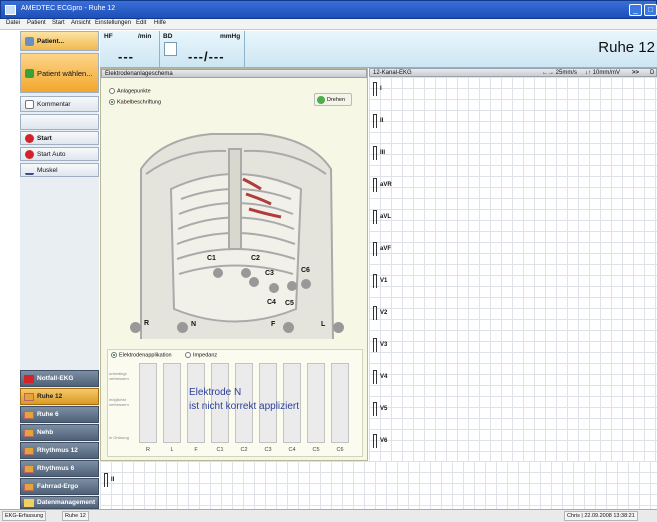 The height and width of the screenshot is (522, 657). What do you see at coordinates (160, 23) in the screenshot?
I see `menu-hilfe: Hilfe` at bounding box center [160, 23].